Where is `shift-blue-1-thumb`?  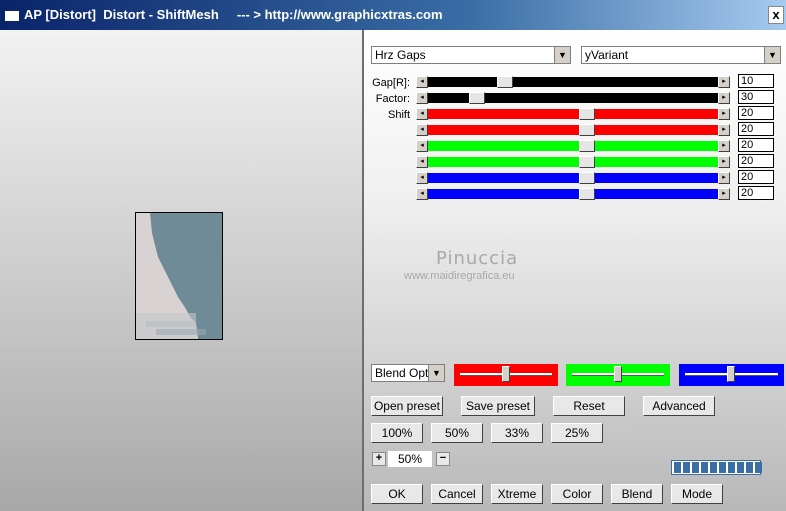 shift-blue-1-thumb is located at coordinates (586, 178).